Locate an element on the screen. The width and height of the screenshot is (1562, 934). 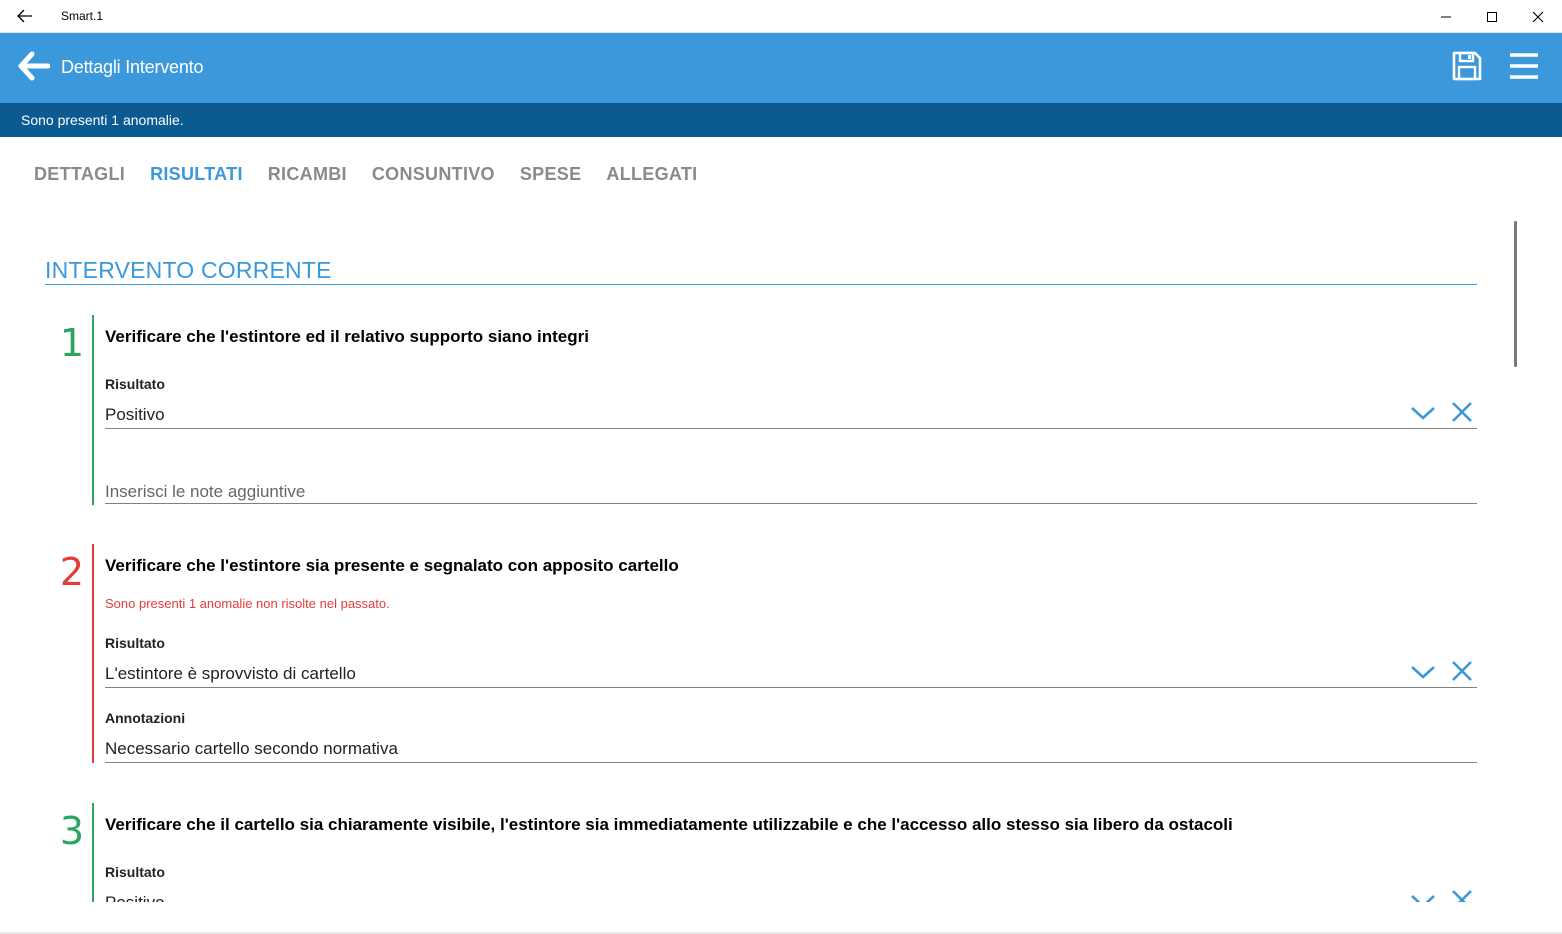
close-icon is located at coordinates (1538, 16).